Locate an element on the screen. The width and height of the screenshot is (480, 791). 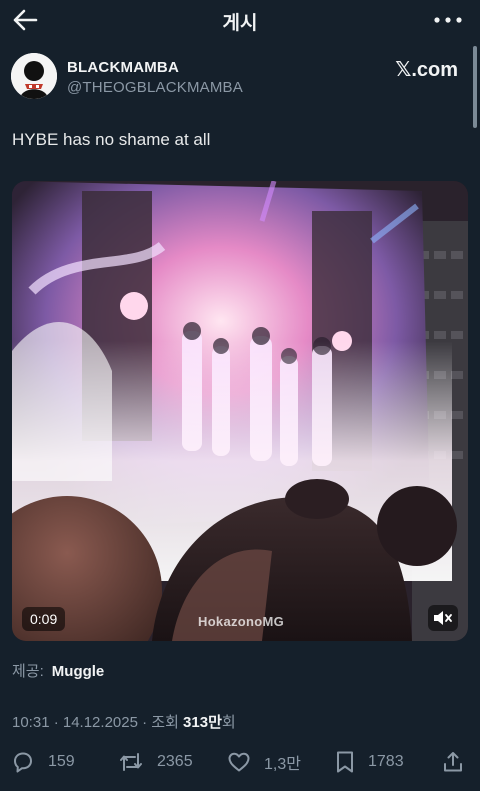
page-title: 게시 is located at coordinates (240, 23).